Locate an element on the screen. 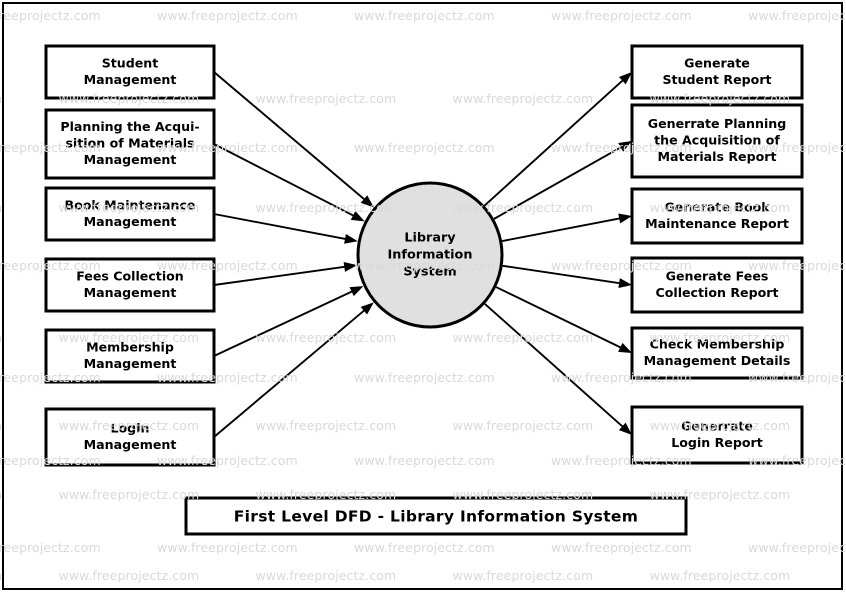 The height and width of the screenshot is (593, 846). input-entity-login-management: Login Management is located at coordinates (130, 437).